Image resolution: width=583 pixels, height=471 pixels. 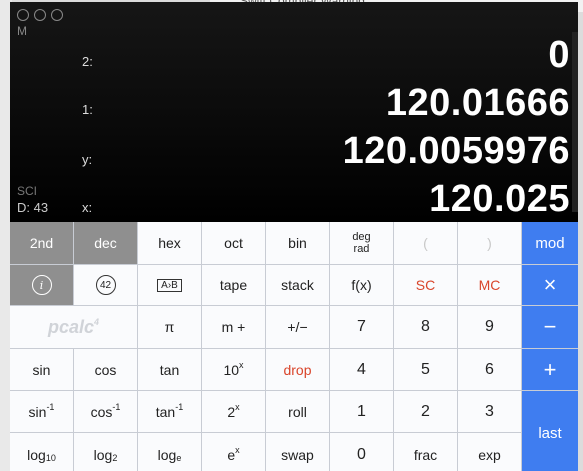 What do you see at coordinates (169, 369) in the screenshot?
I see `tan-key: tan` at bounding box center [169, 369].